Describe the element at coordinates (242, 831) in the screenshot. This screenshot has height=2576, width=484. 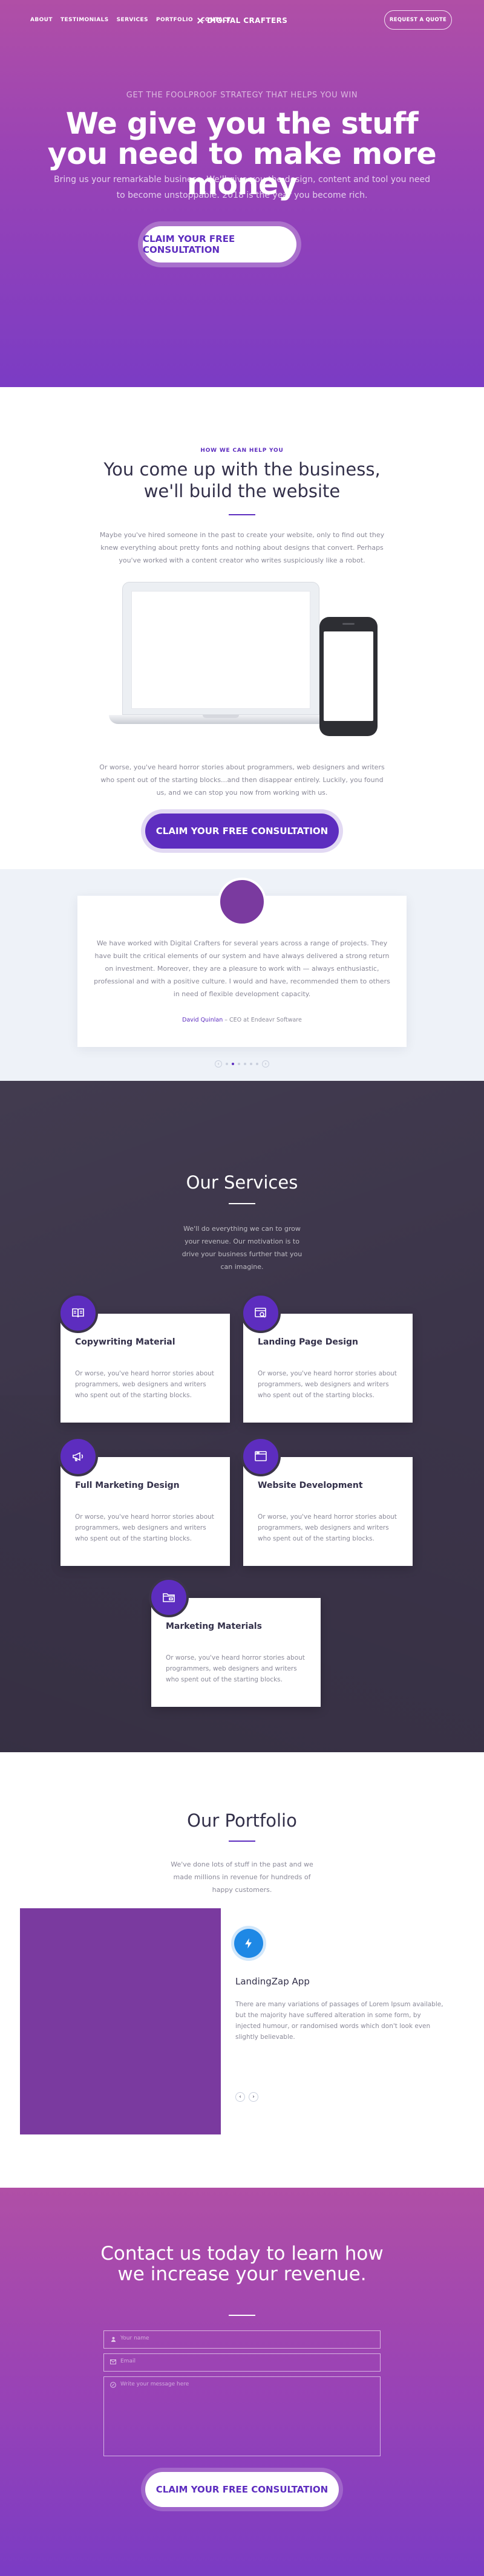
I see `about-cta-button: CLAIM YOUR FREE CONSULTATION` at that location.